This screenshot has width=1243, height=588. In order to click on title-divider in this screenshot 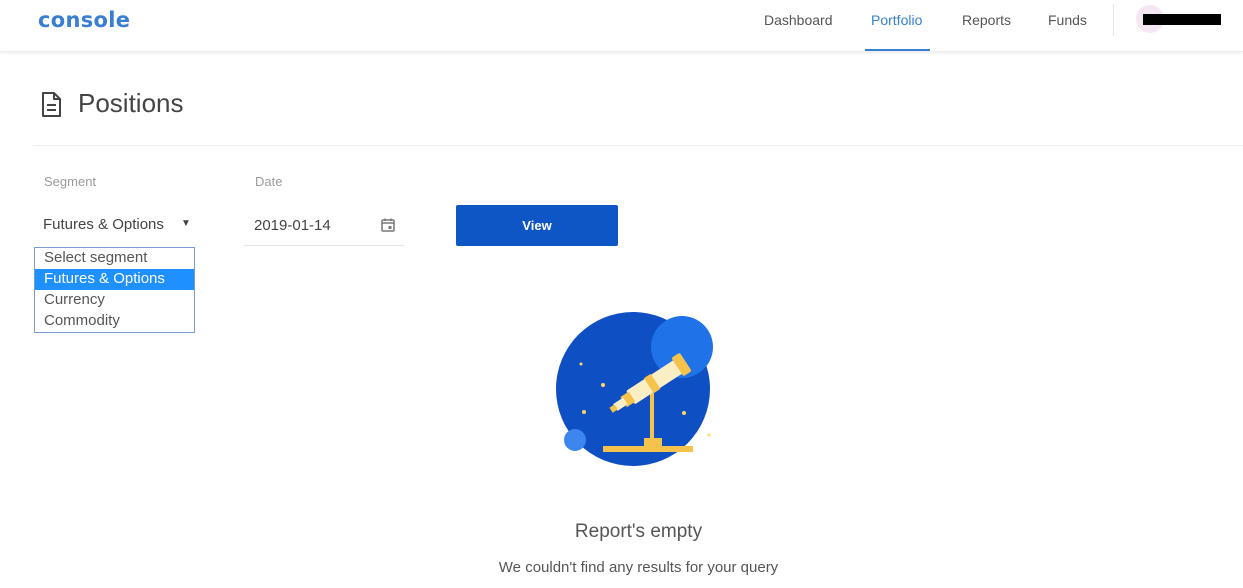, I will do `click(638, 145)`.